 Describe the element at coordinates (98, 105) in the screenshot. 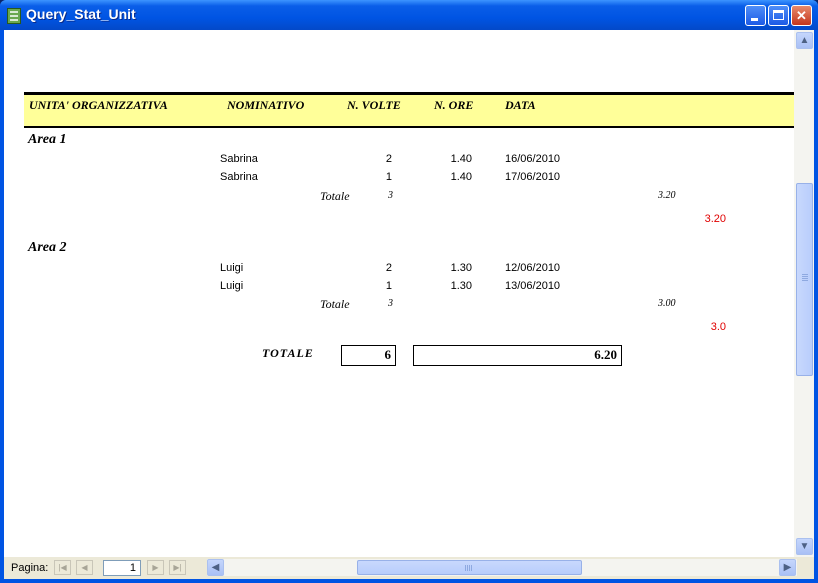

I see `column-header-unit: UNITA' ORGANIZZATIVA` at that location.